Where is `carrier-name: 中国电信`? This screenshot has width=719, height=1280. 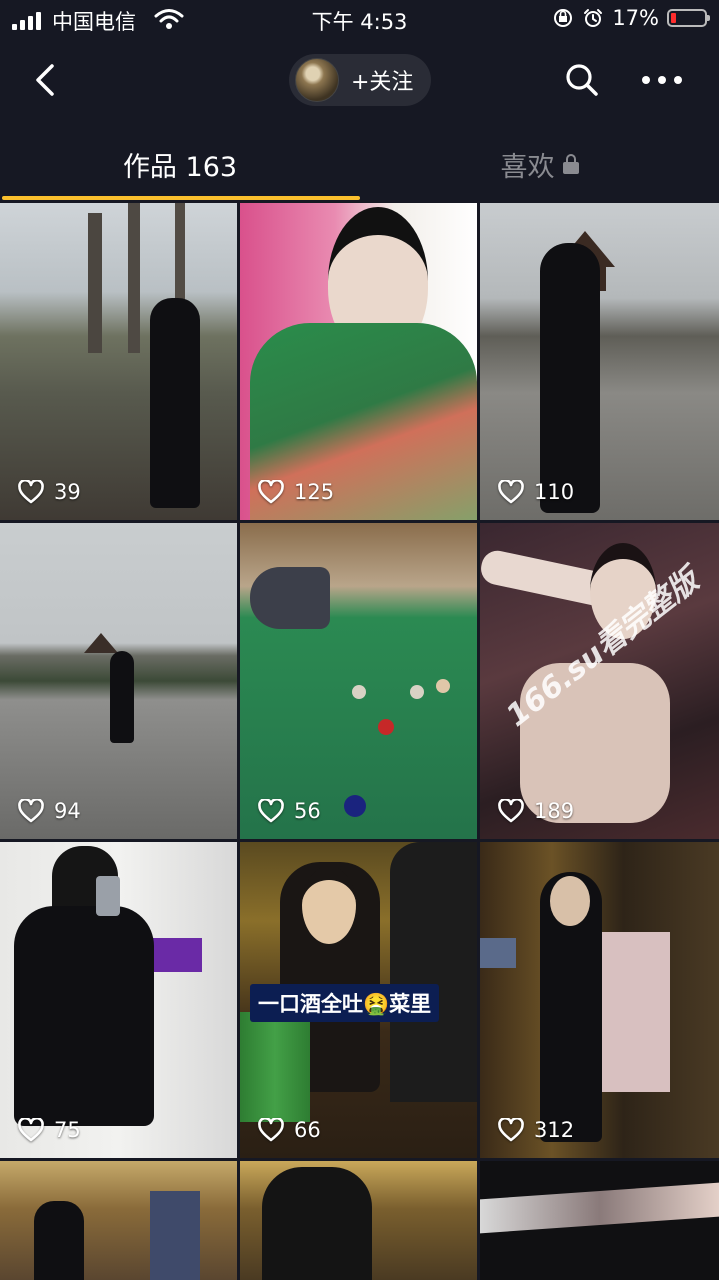
carrier-name: 中国电信 is located at coordinates (94, 22).